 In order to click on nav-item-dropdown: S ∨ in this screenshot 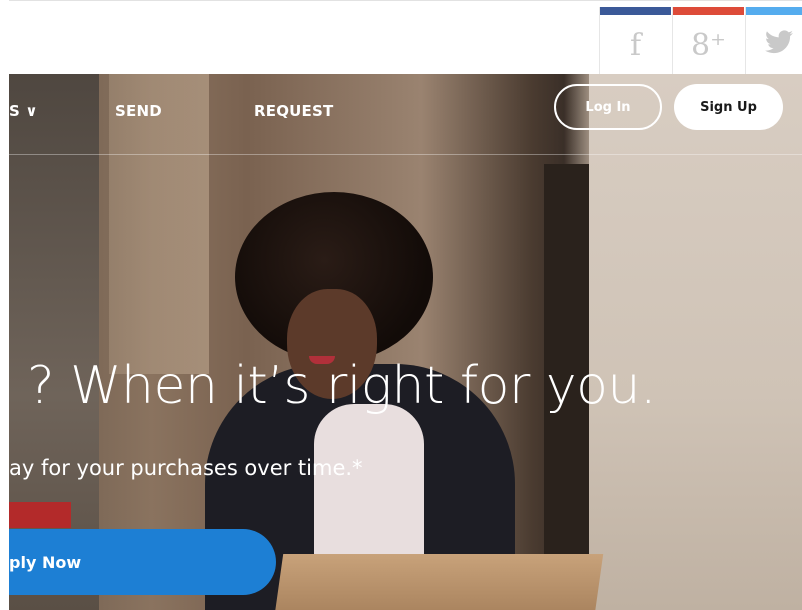, I will do `click(23, 111)`.